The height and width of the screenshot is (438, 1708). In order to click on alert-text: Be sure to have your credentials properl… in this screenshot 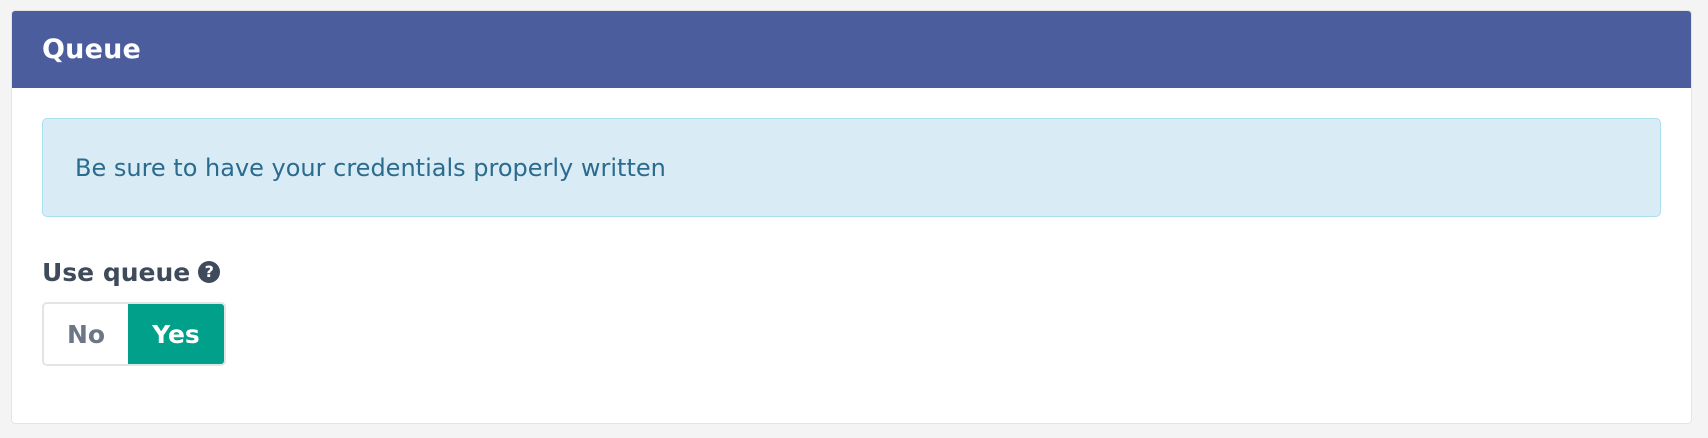, I will do `click(370, 167)`.